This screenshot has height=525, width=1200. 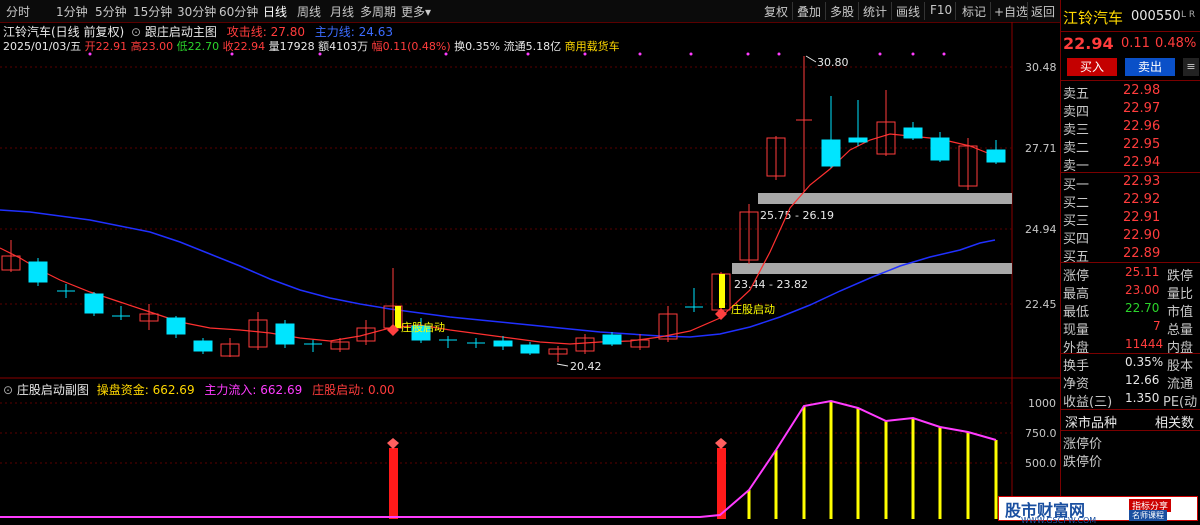 I want to click on price-row: 22.94 0.11 0.48%, so click(x=1131, y=44).